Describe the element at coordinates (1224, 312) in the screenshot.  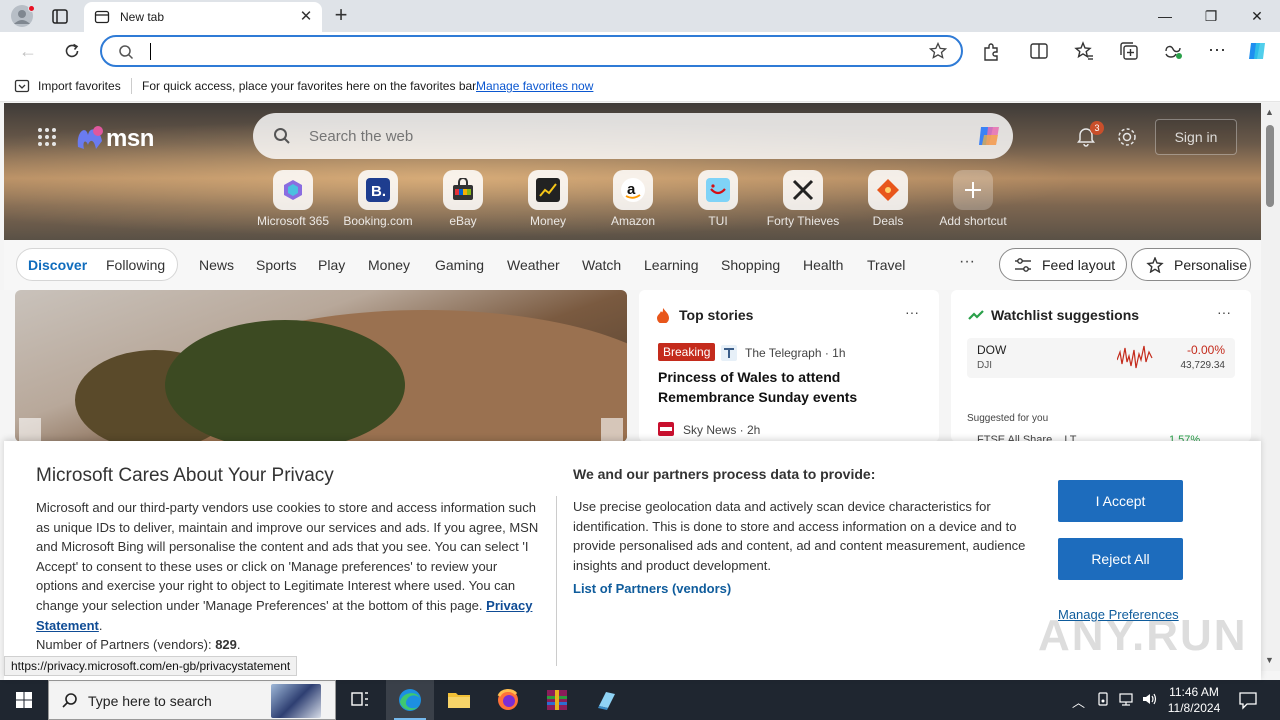
I see `watchlist-more-button: ···` at that location.